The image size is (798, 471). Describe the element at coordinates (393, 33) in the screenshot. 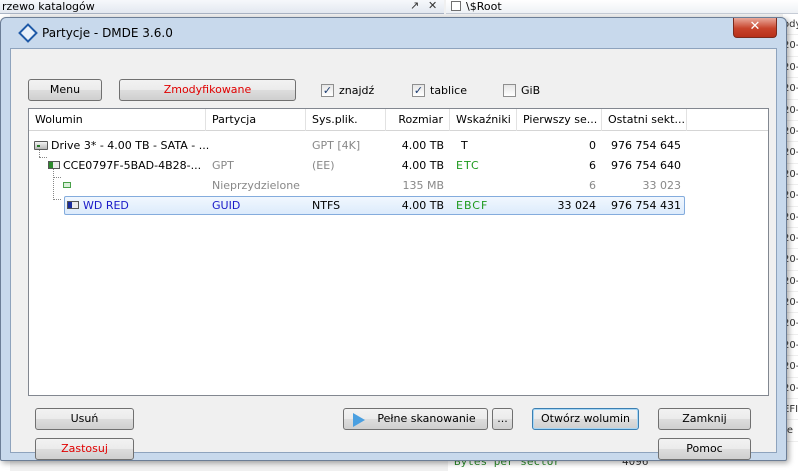

I see `dialog-titlebar: Partycje - DMDE 3.6.0 ✕` at that location.